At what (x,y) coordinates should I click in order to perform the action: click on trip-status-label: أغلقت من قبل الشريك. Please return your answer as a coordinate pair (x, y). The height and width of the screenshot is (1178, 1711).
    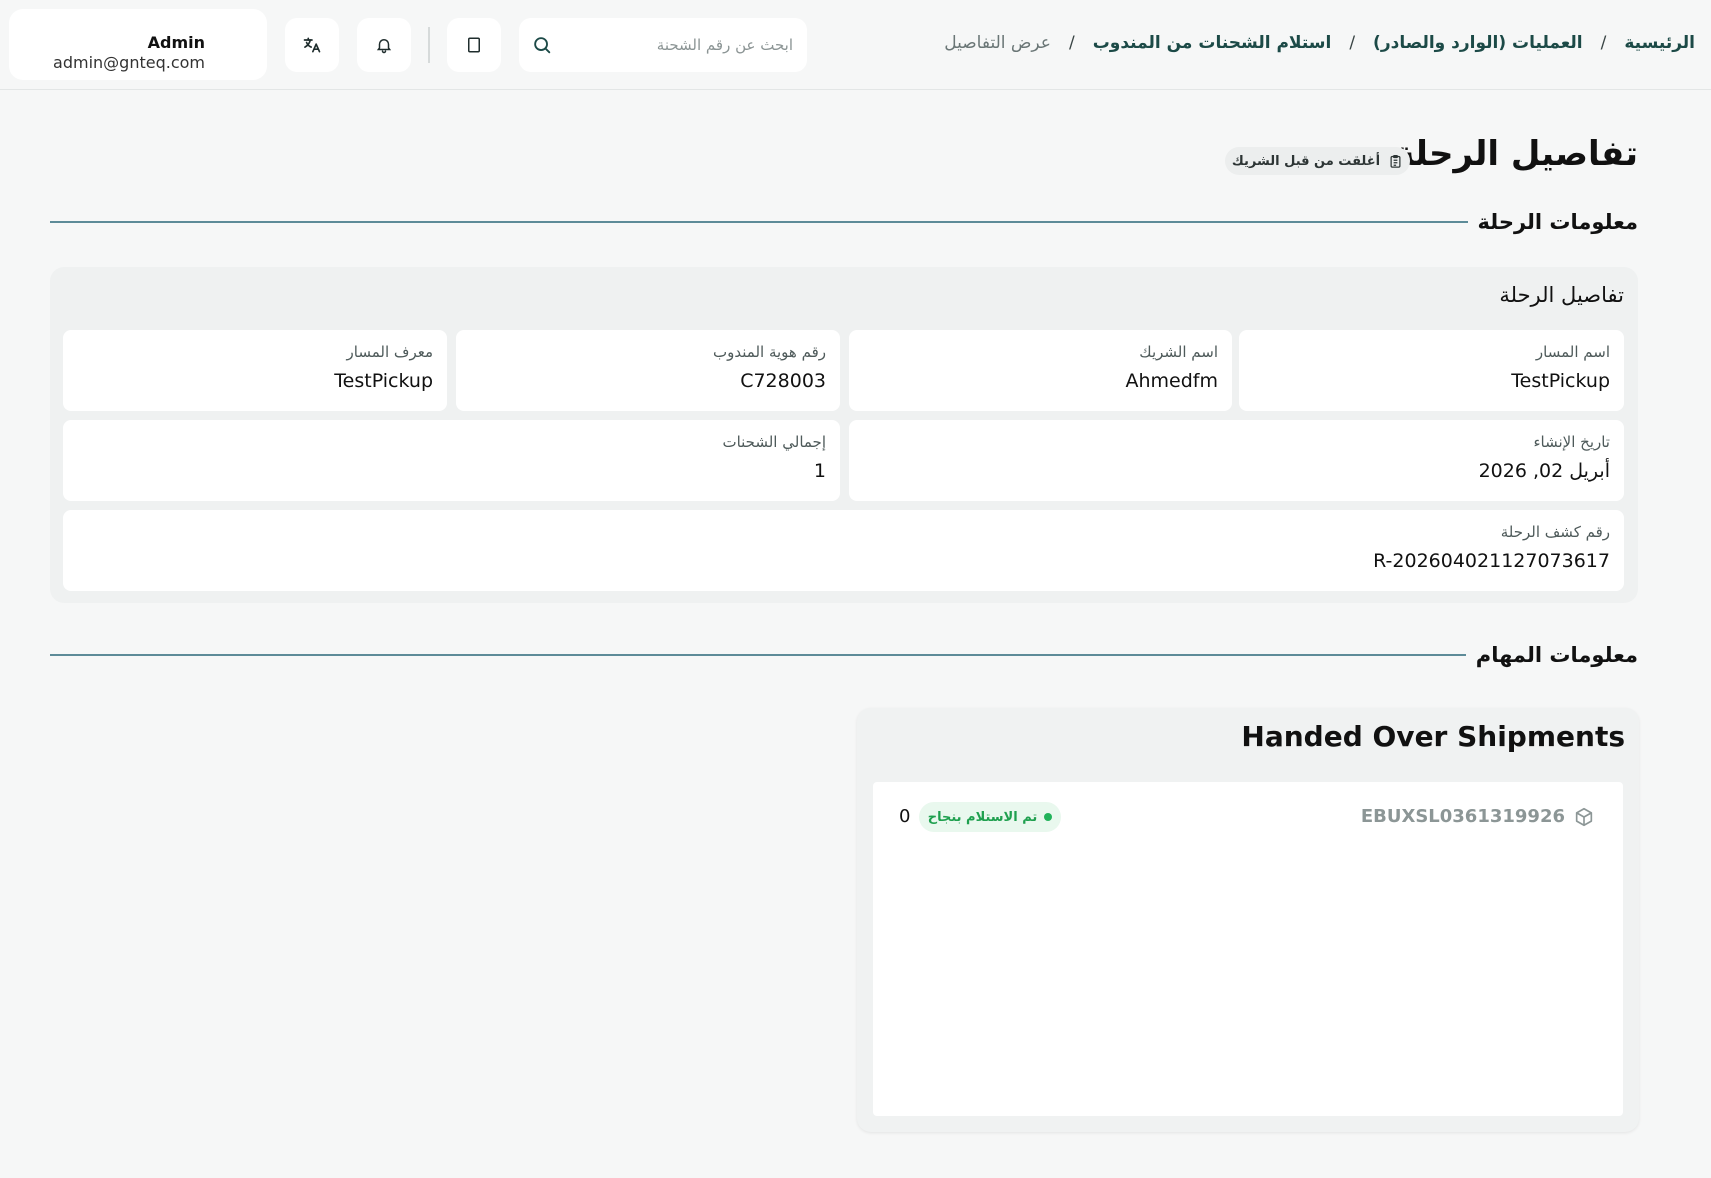
    Looking at the image, I should click on (1306, 161).